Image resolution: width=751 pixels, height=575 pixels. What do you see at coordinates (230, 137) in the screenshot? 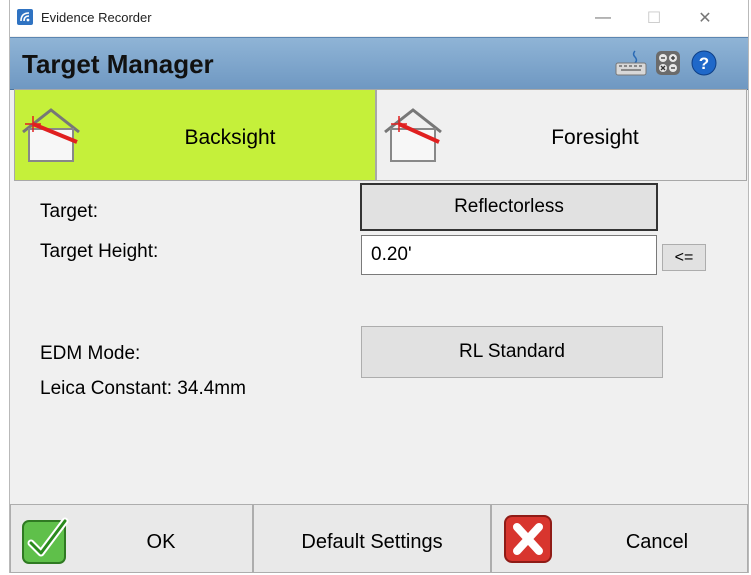
I see `tab-backsight-label: Backsight` at bounding box center [230, 137].